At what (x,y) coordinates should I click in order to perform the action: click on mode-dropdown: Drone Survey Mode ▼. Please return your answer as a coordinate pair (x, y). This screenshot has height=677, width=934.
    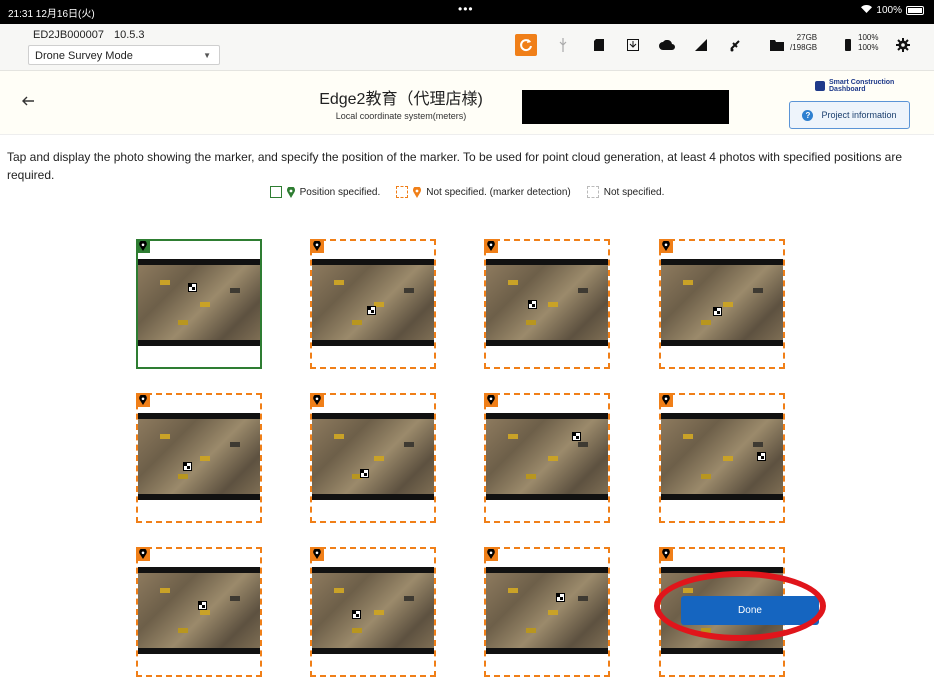
    Looking at the image, I should click on (124, 55).